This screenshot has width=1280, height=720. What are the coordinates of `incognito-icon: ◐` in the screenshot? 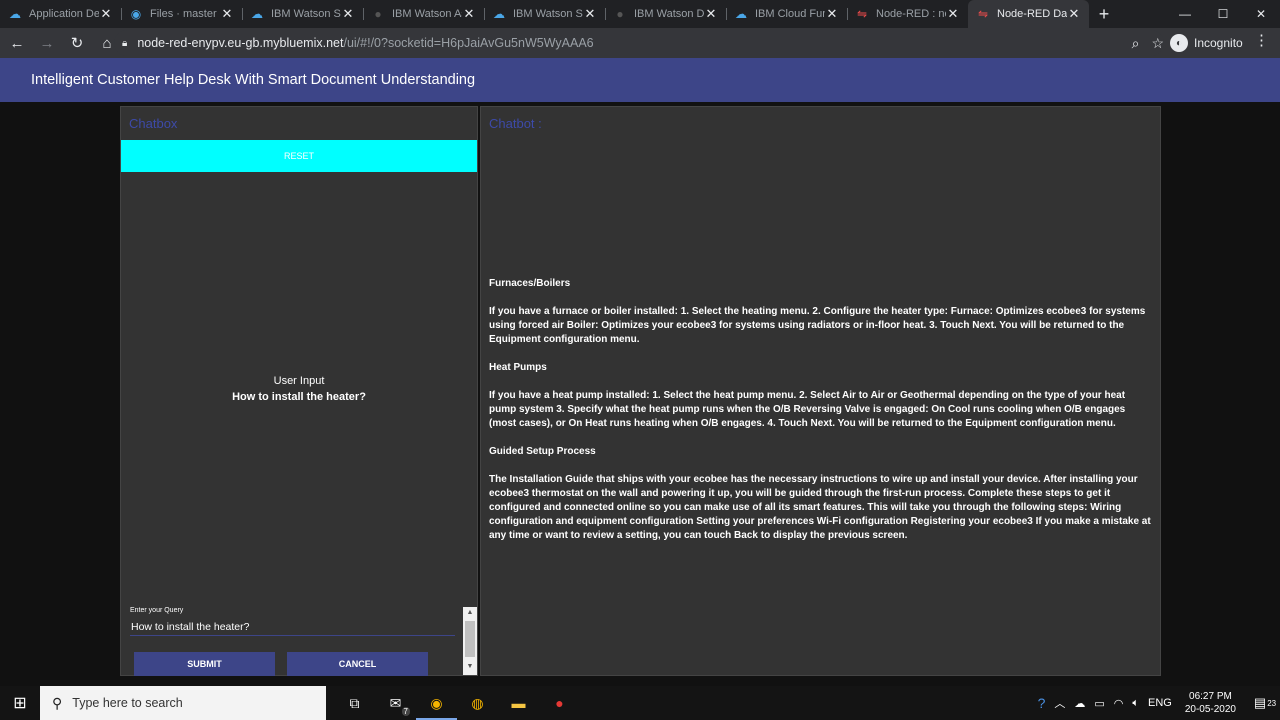 It's located at (1179, 43).